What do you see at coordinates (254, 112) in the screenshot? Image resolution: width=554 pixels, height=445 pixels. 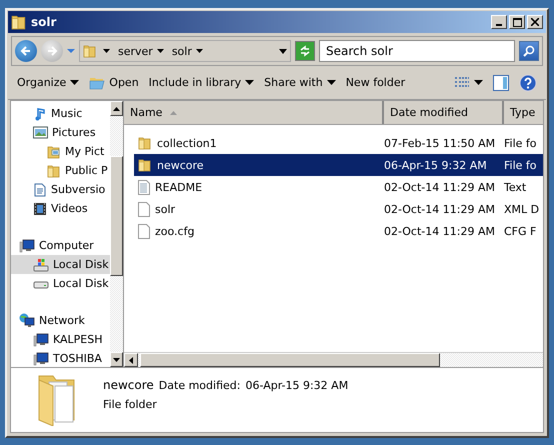 I see `column-header: Name` at bounding box center [254, 112].